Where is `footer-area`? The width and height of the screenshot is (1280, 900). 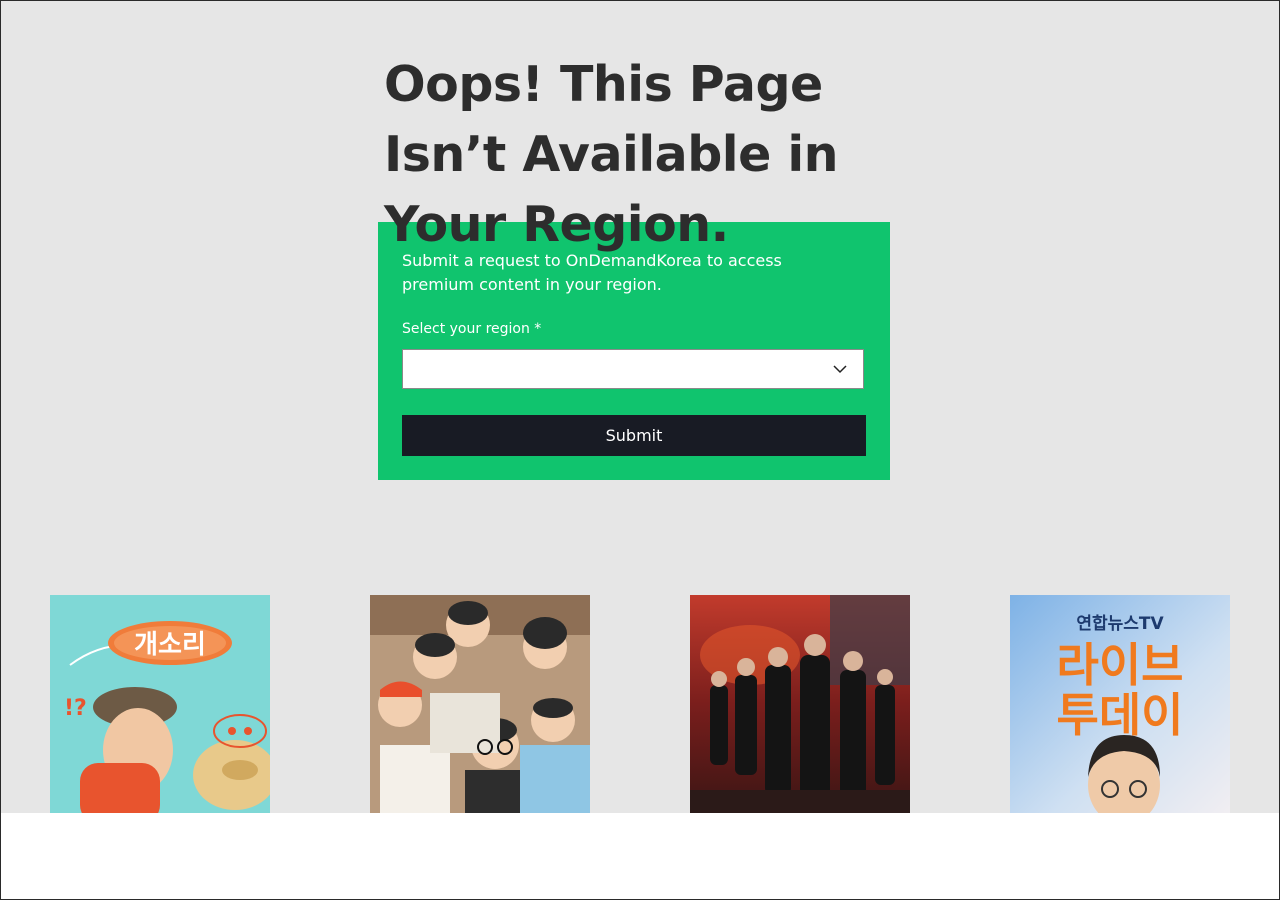
footer-area is located at coordinates (640, 856).